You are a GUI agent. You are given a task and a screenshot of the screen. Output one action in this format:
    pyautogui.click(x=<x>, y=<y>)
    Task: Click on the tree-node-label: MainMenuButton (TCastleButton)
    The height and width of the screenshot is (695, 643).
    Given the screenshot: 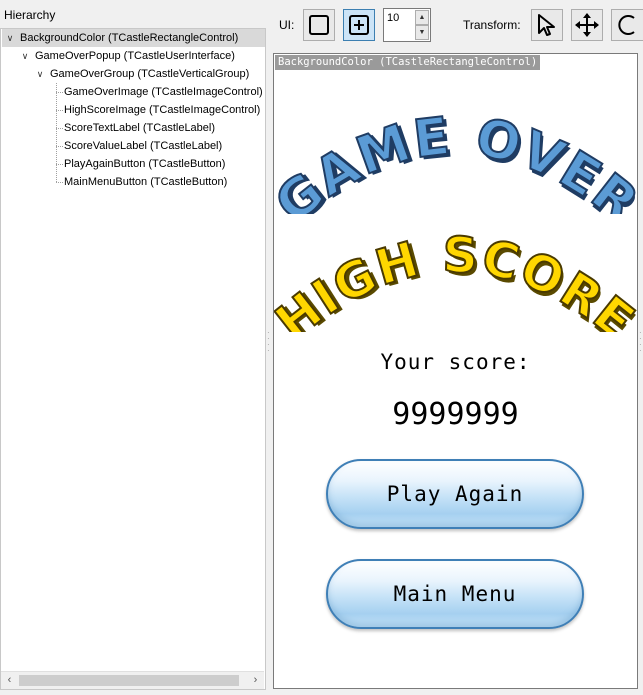 What is the action you would take?
    pyautogui.click(x=146, y=182)
    